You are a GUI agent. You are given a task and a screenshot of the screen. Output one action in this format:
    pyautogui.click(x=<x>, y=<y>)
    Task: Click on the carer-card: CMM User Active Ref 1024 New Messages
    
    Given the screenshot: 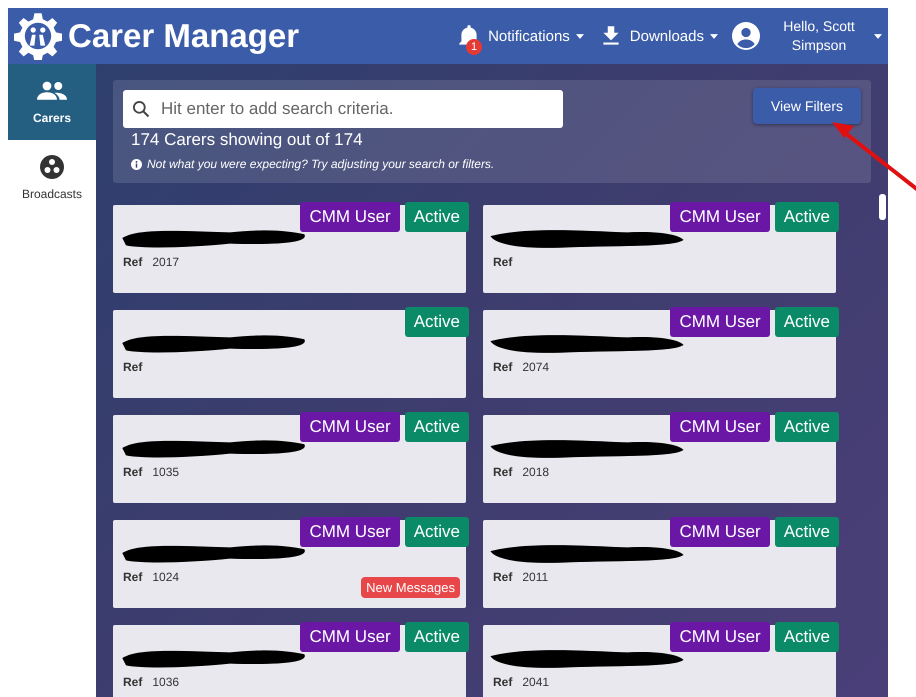 What is the action you would take?
    pyautogui.click(x=289, y=564)
    